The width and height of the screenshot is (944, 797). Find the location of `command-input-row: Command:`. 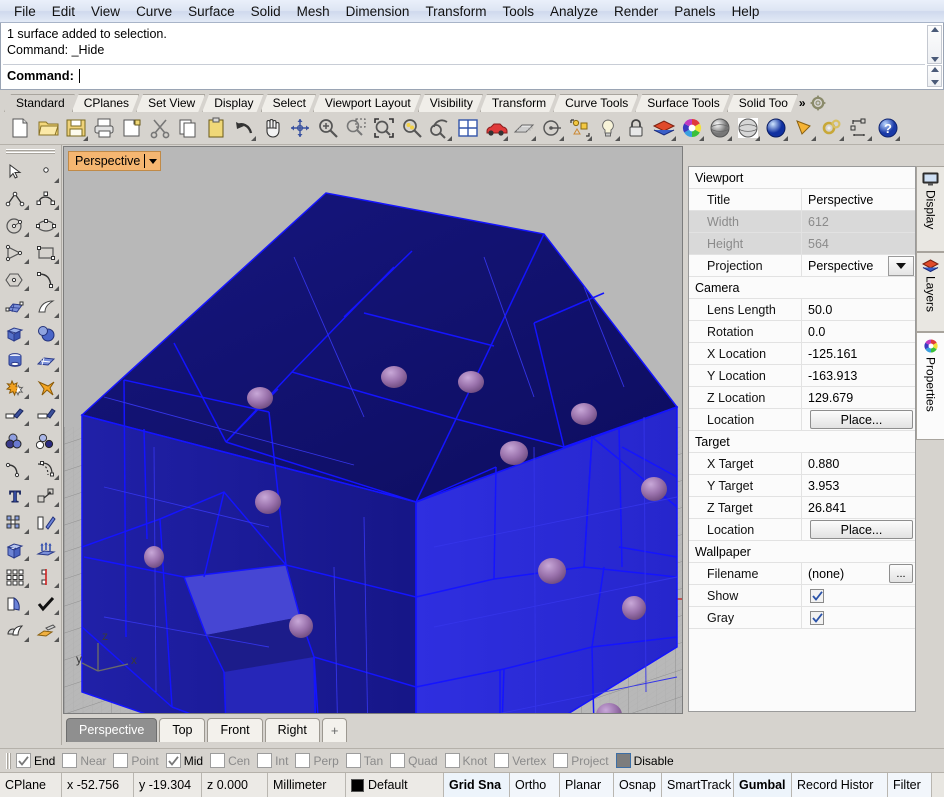

command-input-row: Command: is located at coordinates (464, 75).